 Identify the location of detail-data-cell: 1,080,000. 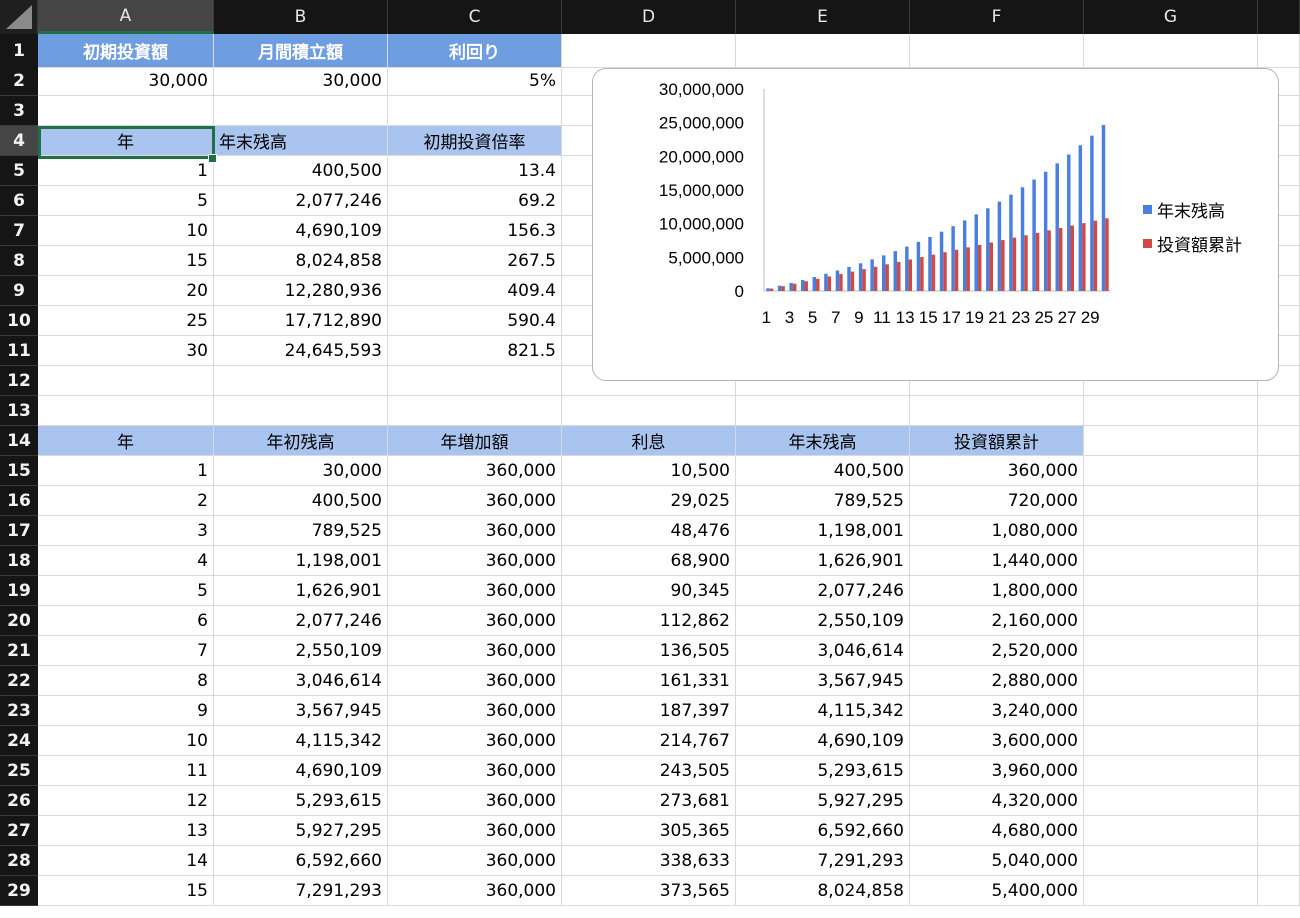
(997, 531).